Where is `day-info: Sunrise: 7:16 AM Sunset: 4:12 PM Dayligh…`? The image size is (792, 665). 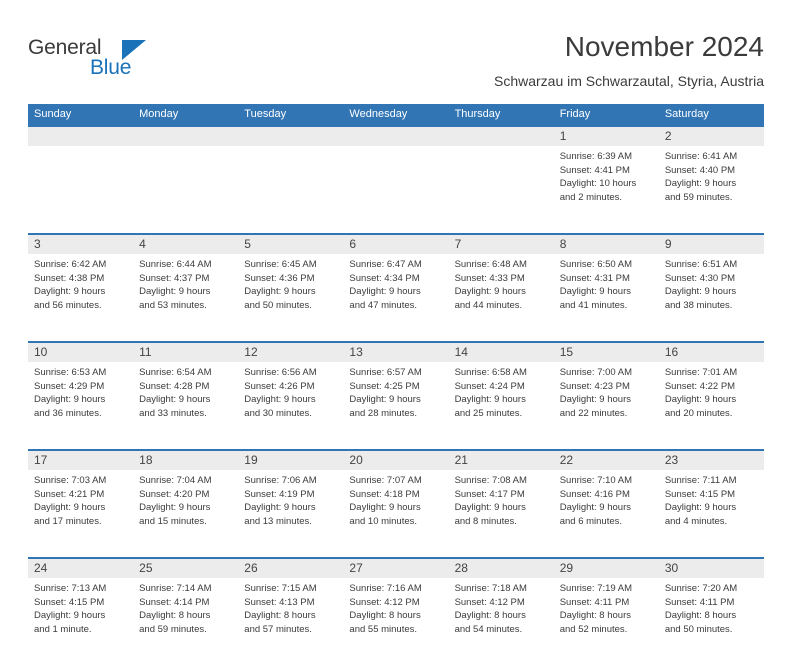 day-info: Sunrise: 7:16 AM Sunset: 4:12 PM Dayligh… is located at coordinates (395, 607).